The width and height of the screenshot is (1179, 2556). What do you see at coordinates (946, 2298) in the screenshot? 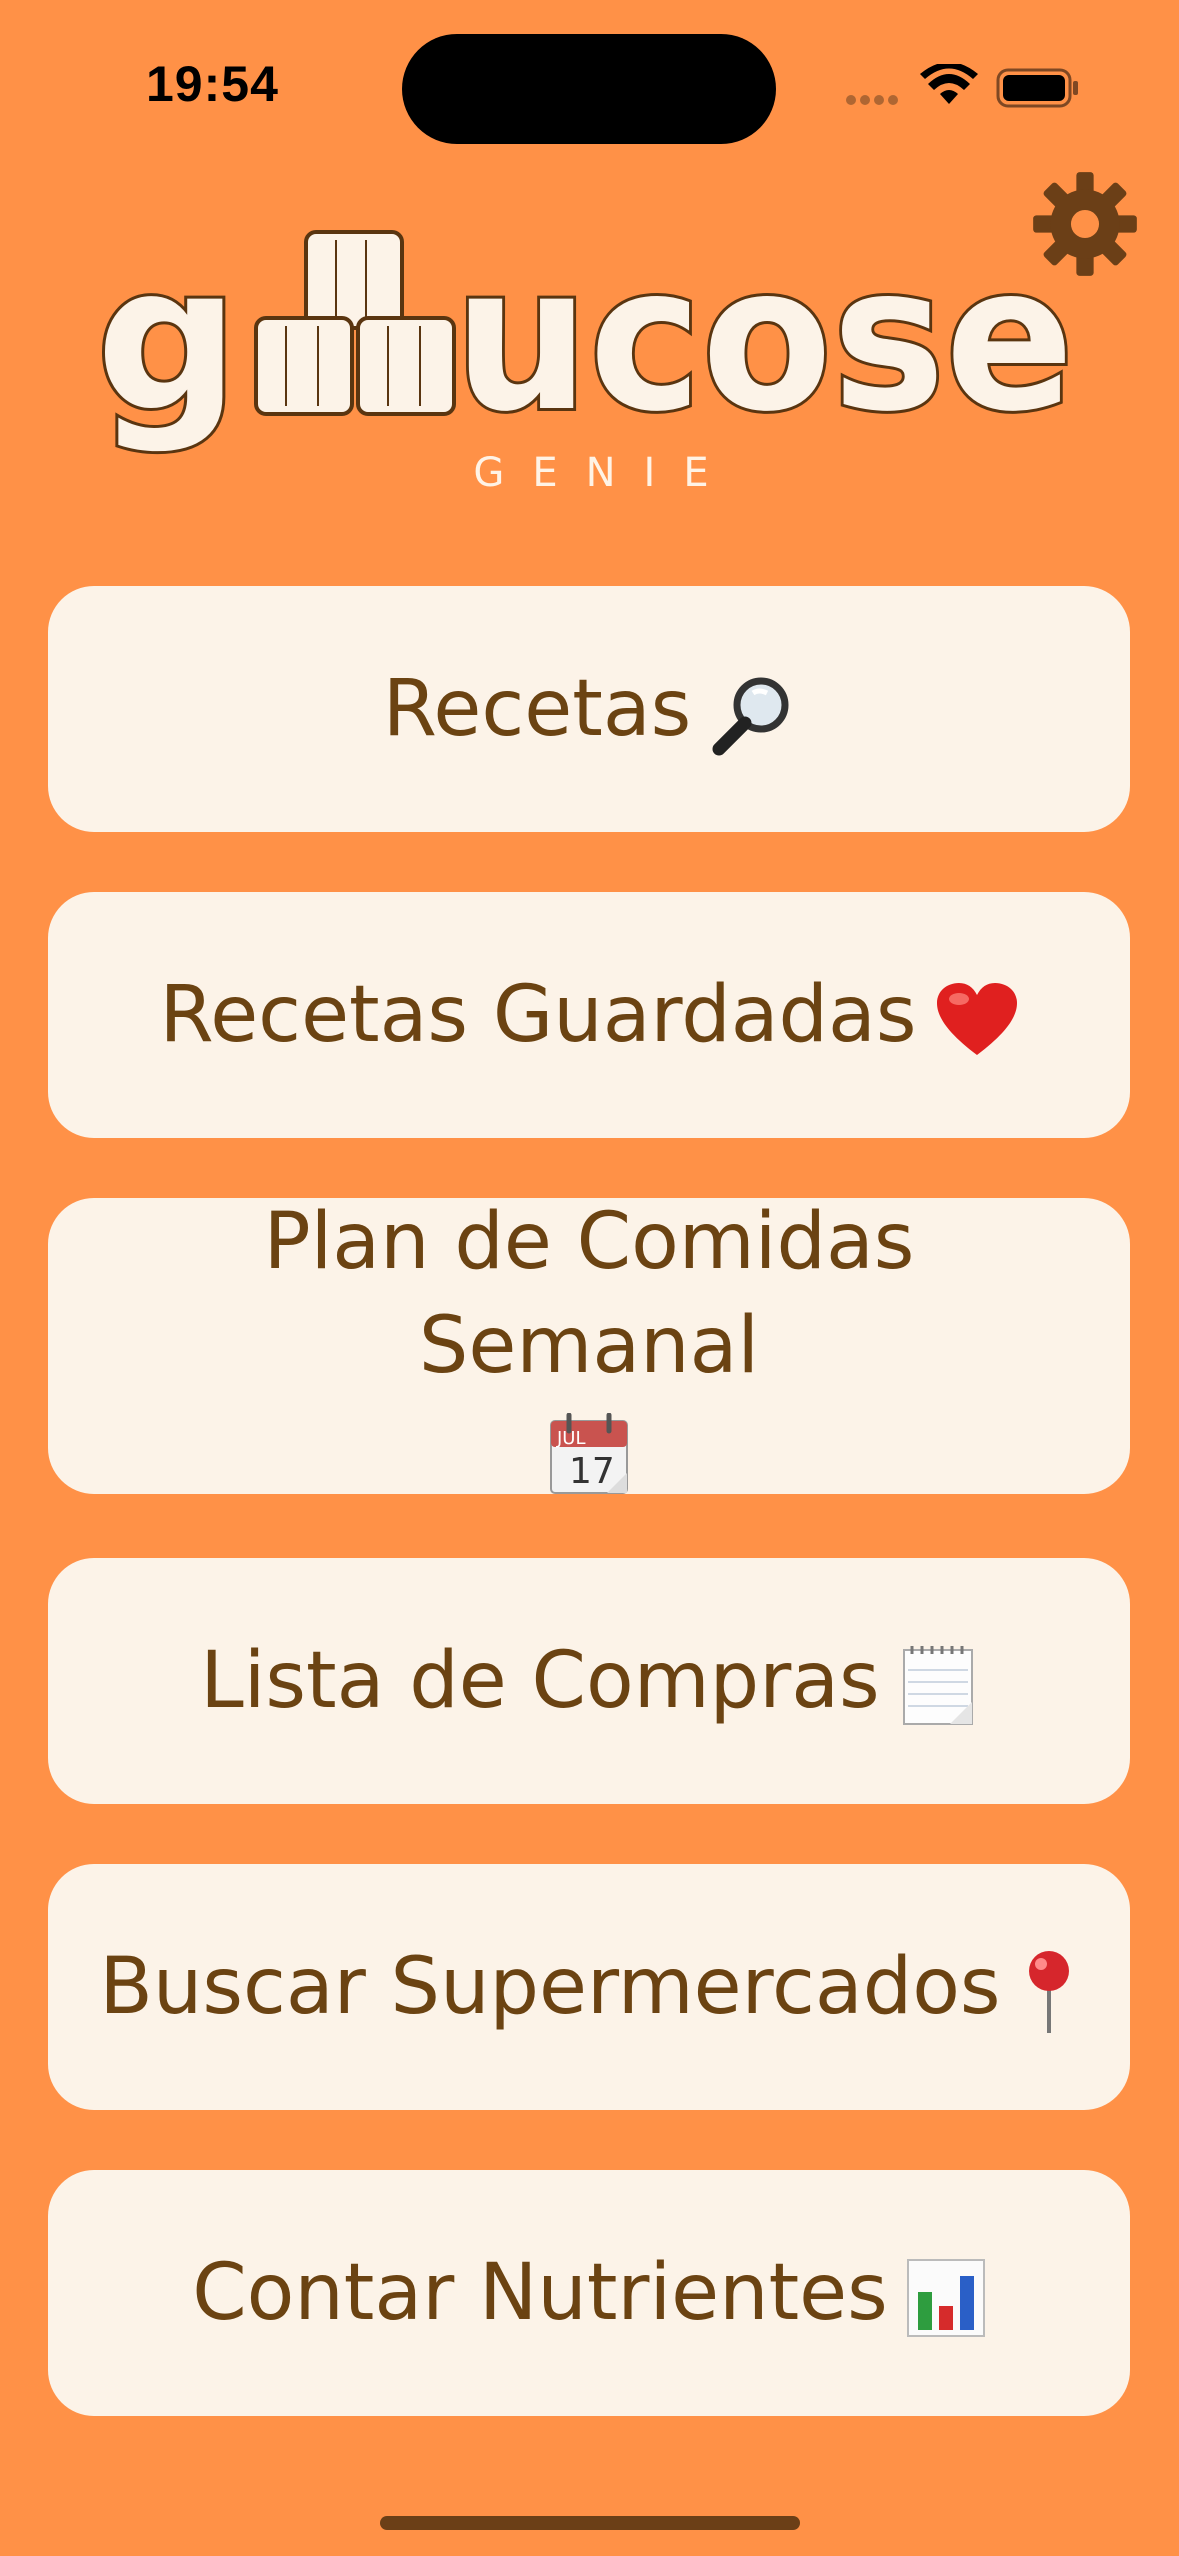
I see `bar-chart-icon` at bounding box center [946, 2298].